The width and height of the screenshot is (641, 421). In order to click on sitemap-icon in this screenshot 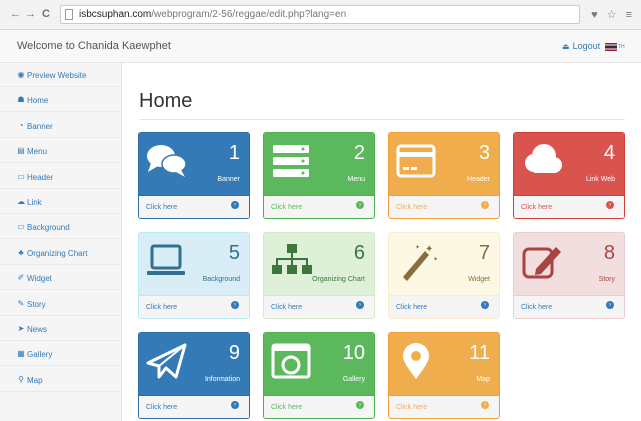, I will do `click(292, 261)`.